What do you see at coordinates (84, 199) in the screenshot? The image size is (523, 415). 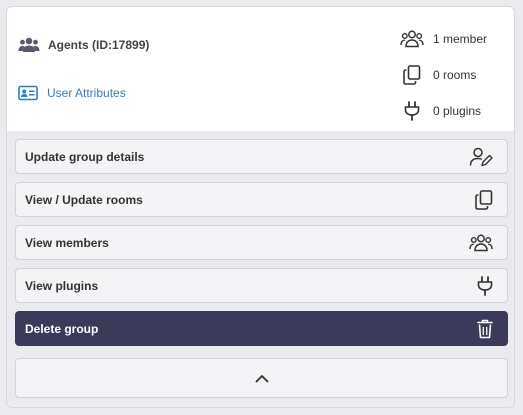 I see `view-update-rooms-label: View / Update rooms` at bounding box center [84, 199].